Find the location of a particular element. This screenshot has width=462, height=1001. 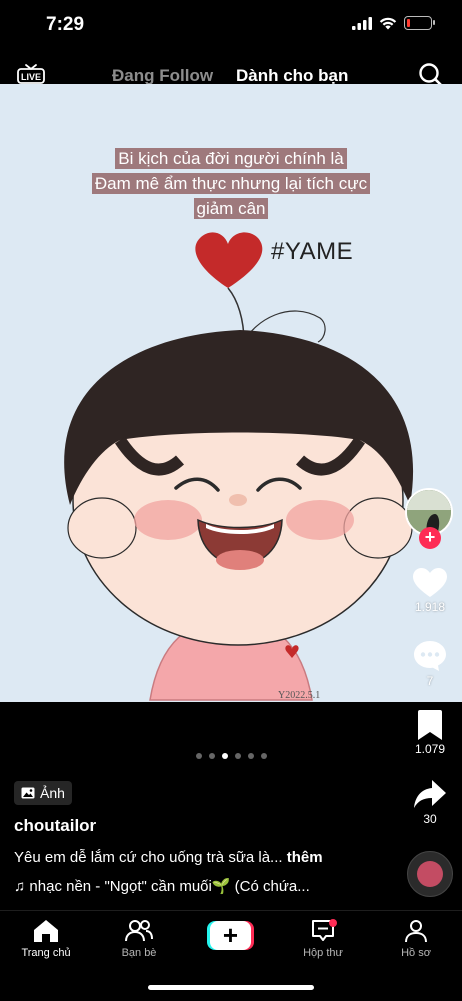

save-count: 1.079 is located at coordinates (430, 749).